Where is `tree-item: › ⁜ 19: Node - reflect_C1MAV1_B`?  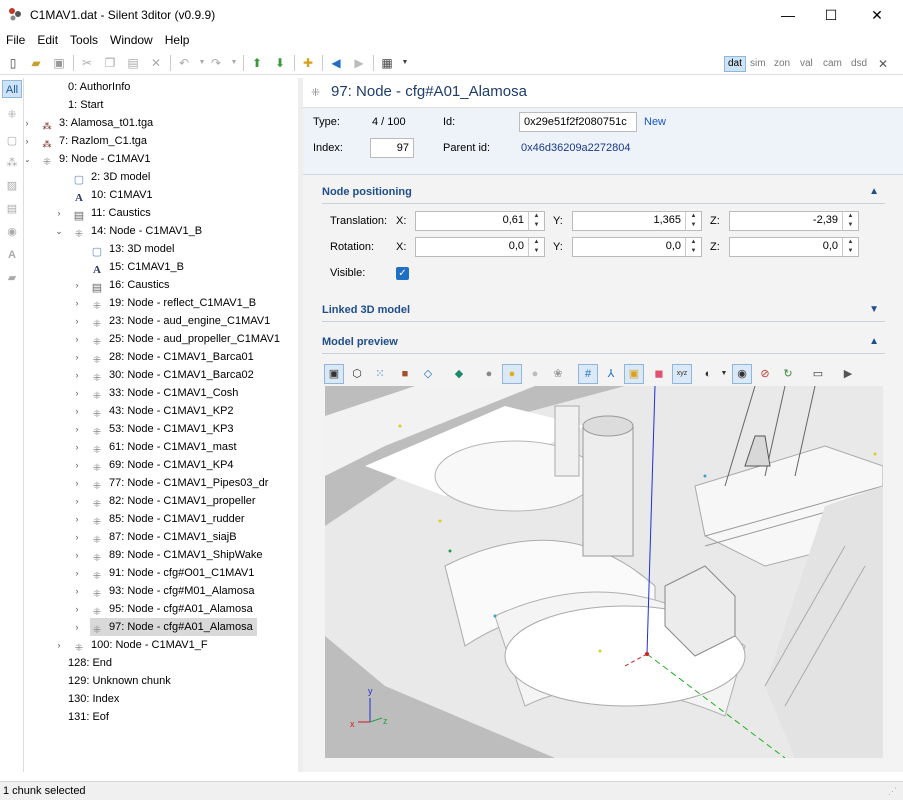
tree-item: › ⁜ 19: Node - reflect_C1MAV1_B is located at coordinates (166, 303).